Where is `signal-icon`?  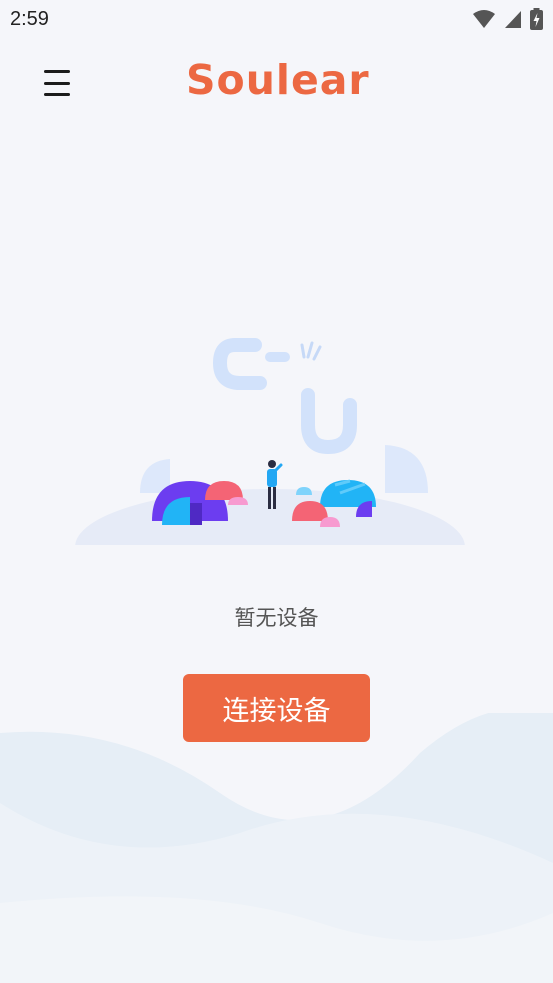
signal-icon is located at coordinates (513, 19).